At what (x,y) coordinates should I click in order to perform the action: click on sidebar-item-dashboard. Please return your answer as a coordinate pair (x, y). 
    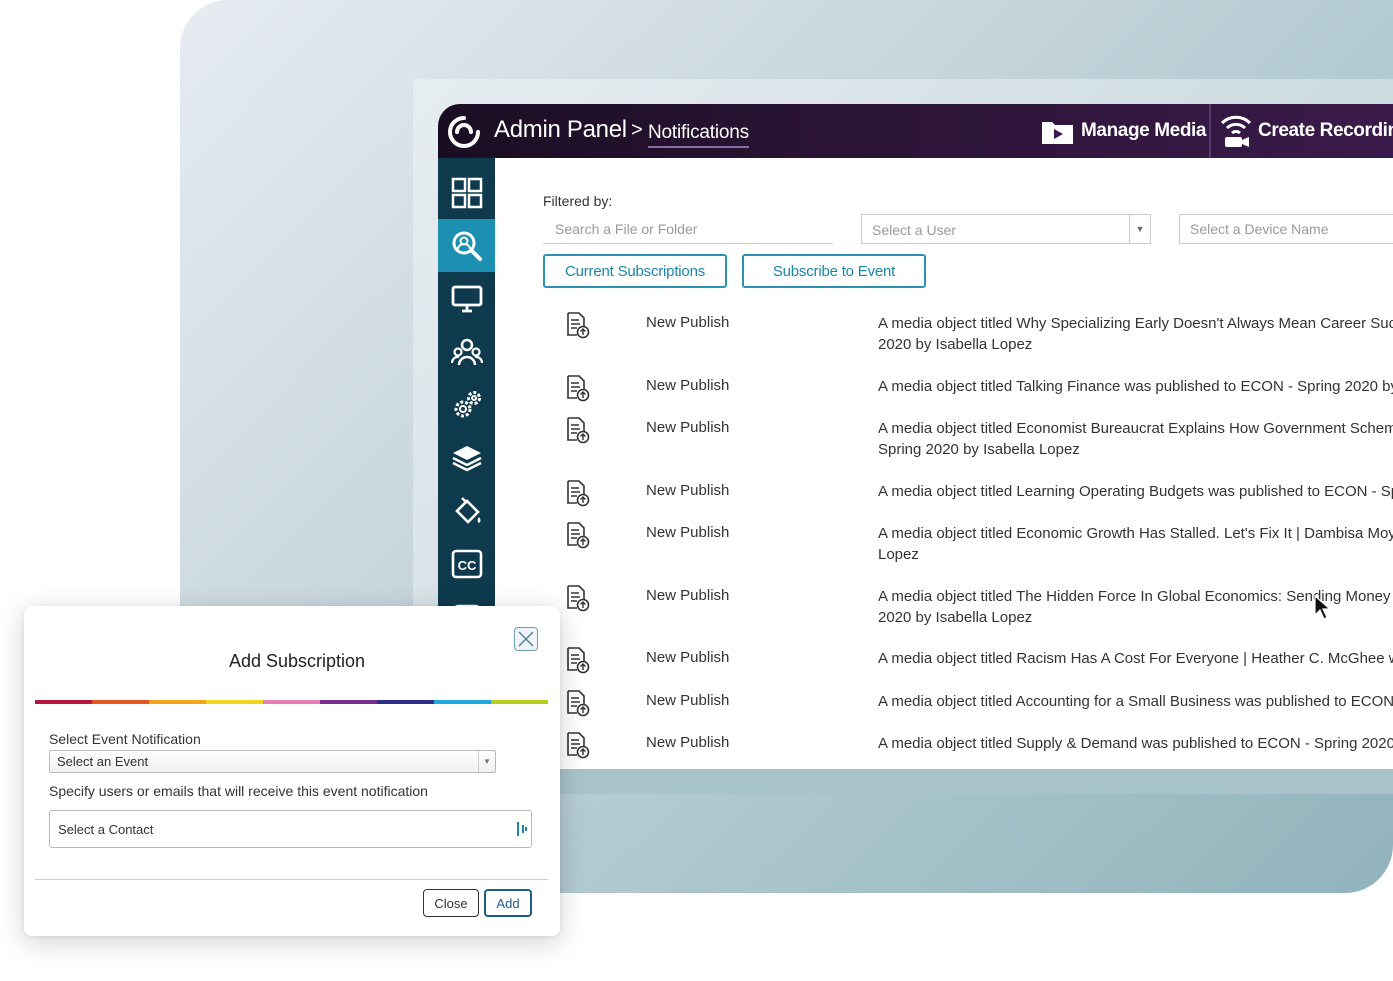
    Looking at the image, I should click on (466, 192).